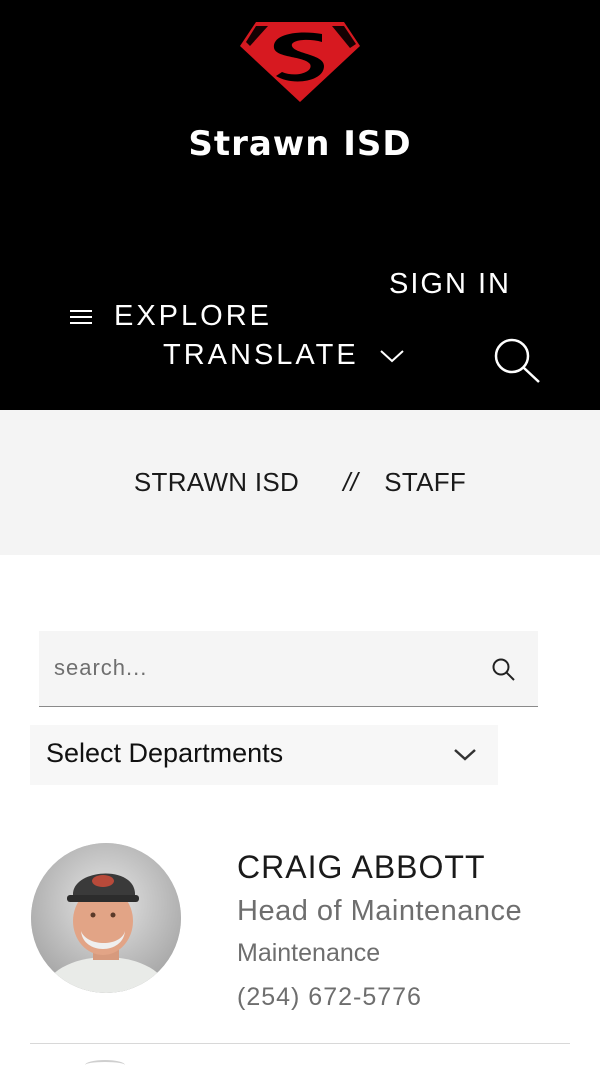  Describe the element at coordinates (300, 1043) in the screenshot. I see `staff-divider` at that location.